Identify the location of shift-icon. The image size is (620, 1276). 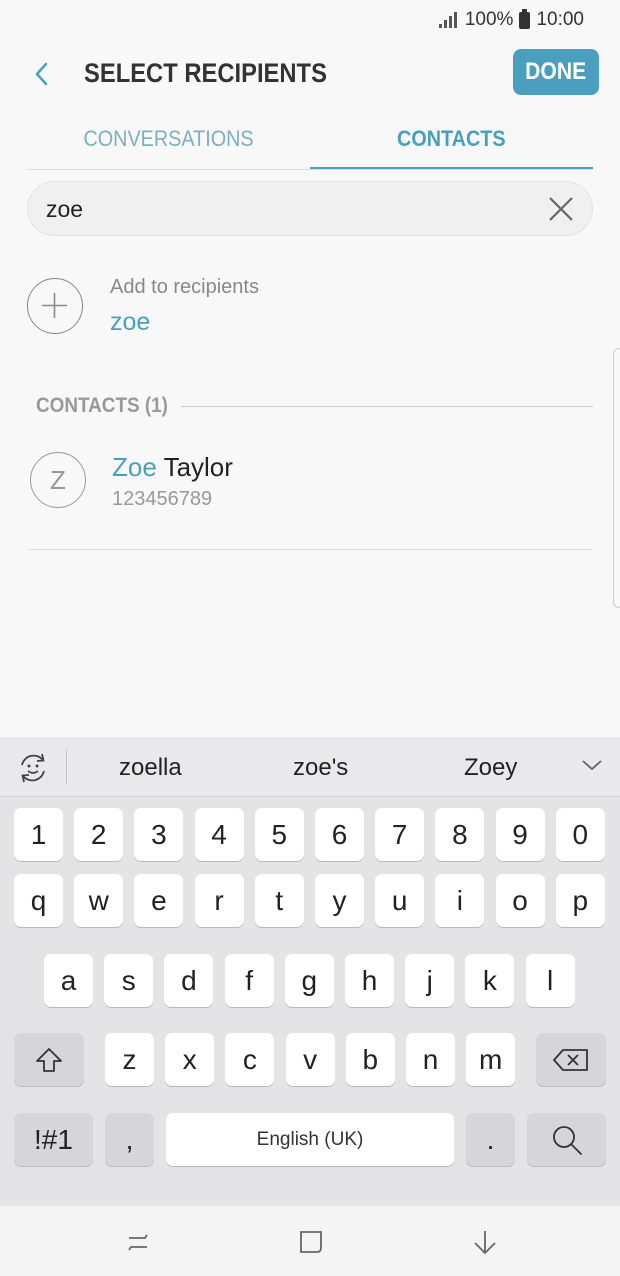
(49, 1059).